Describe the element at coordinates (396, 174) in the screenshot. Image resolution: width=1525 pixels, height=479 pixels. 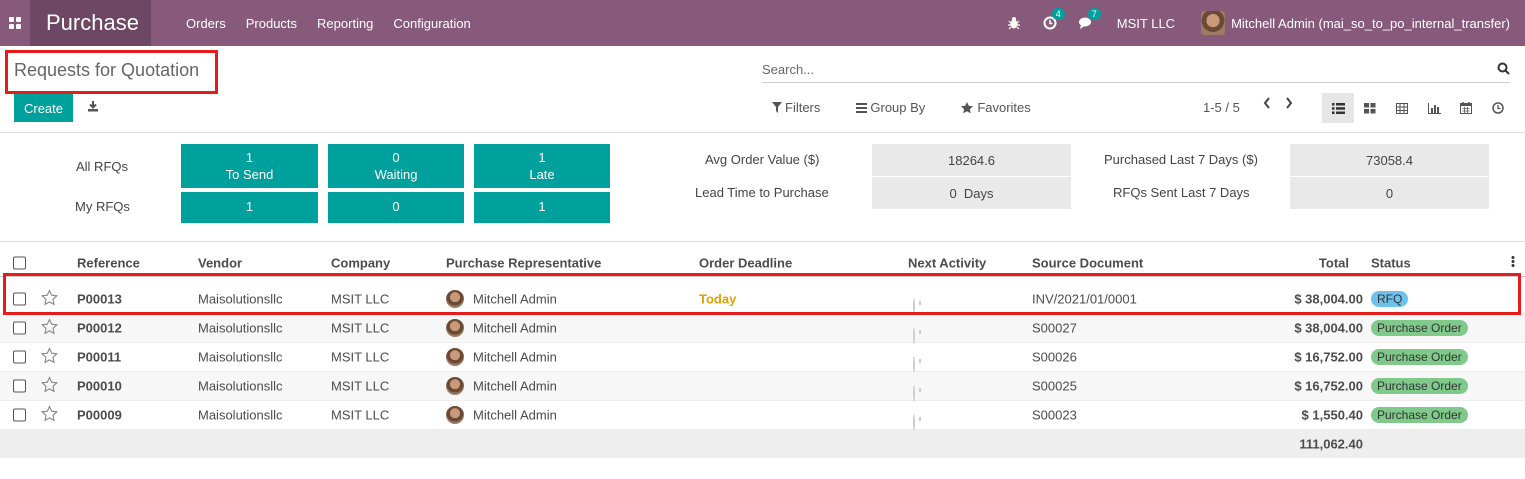
I see `tile-waiting-label: Waiting` at that location.